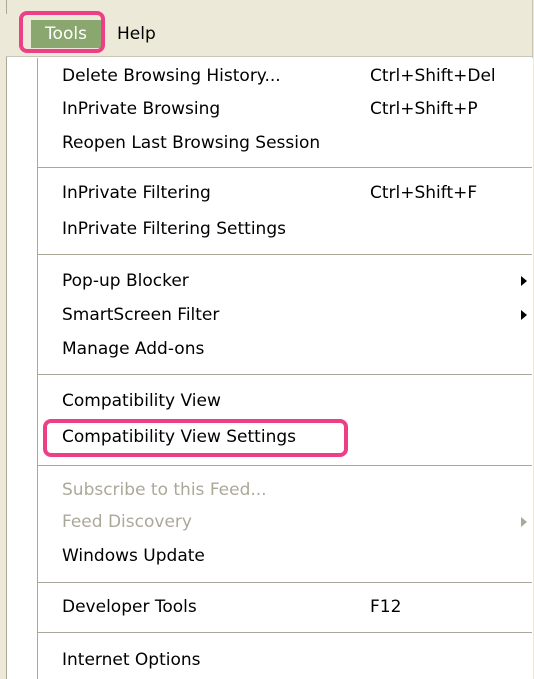 Image resolution: width=534 pixels, height=679 pixels. Describe the element at coordinates (141, 401) in the screenshot. I see `menu-item-compatibility-view: Compatibility View` at that location.